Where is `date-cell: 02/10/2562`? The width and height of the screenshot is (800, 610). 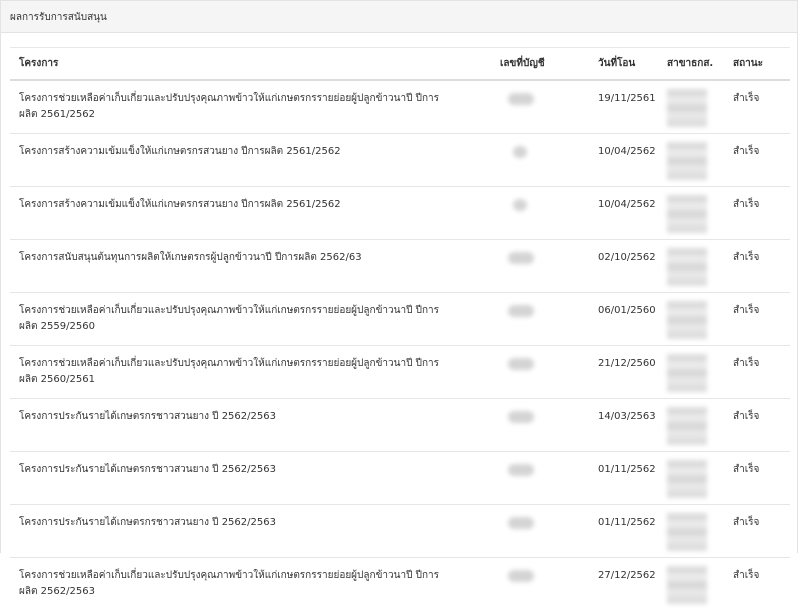 date-cell: 02/10/2562 is located at coordinates (623, 265).